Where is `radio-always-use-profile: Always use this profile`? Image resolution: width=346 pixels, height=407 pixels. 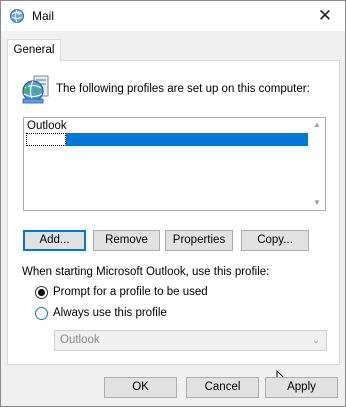 radio-always-use-profile: Always use this profile is located at coordinates (101, 313).